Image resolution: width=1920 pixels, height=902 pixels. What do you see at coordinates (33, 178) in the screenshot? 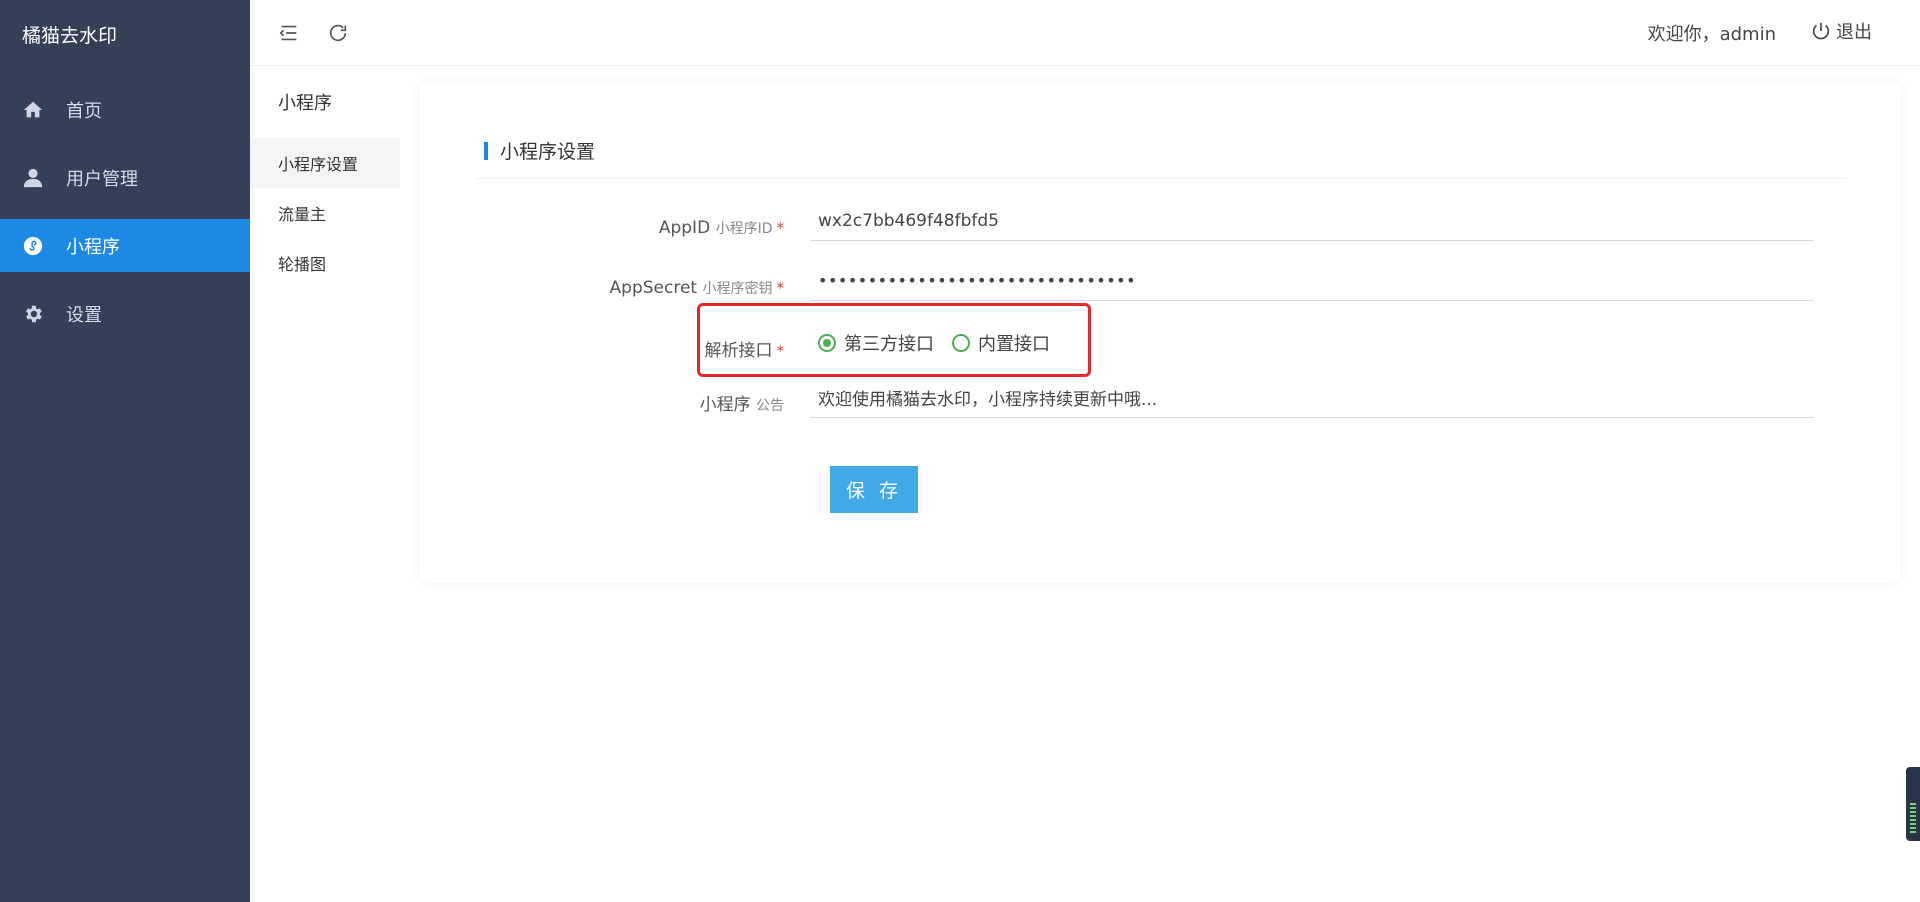
I see `user-icon` at bounding box center [33, 178].